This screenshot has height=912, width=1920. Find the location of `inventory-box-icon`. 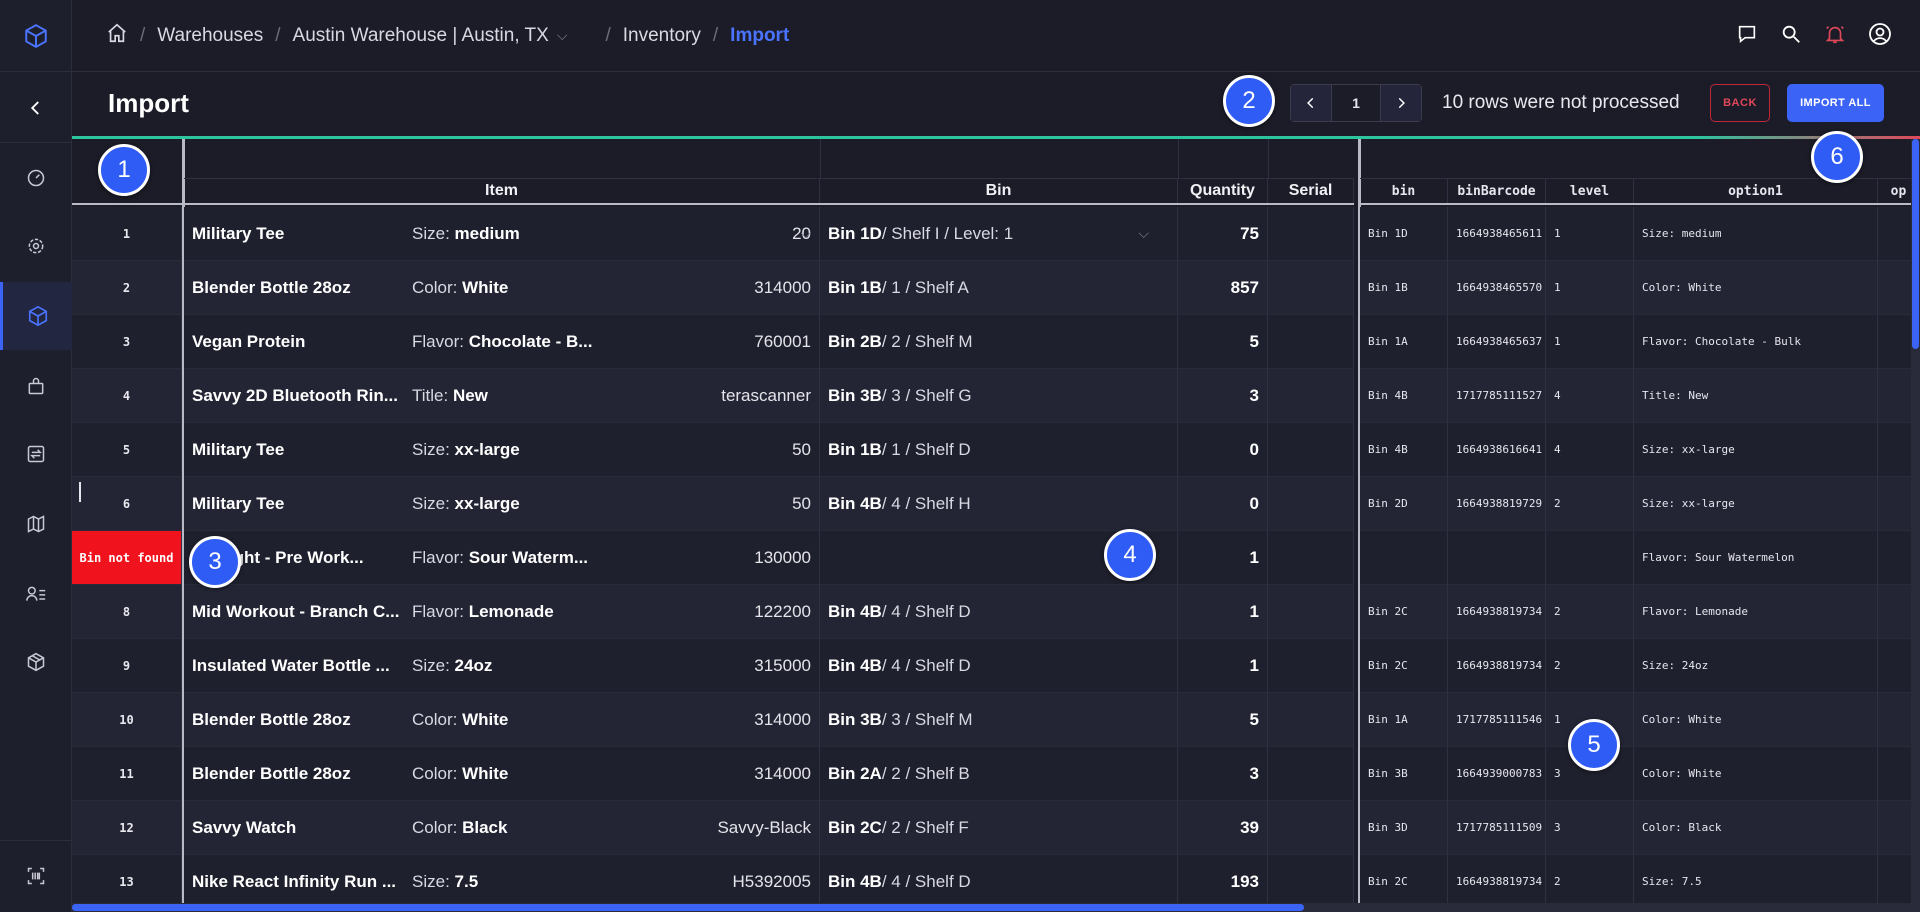

inventory-box-icon is located at coordinates (36, 316).